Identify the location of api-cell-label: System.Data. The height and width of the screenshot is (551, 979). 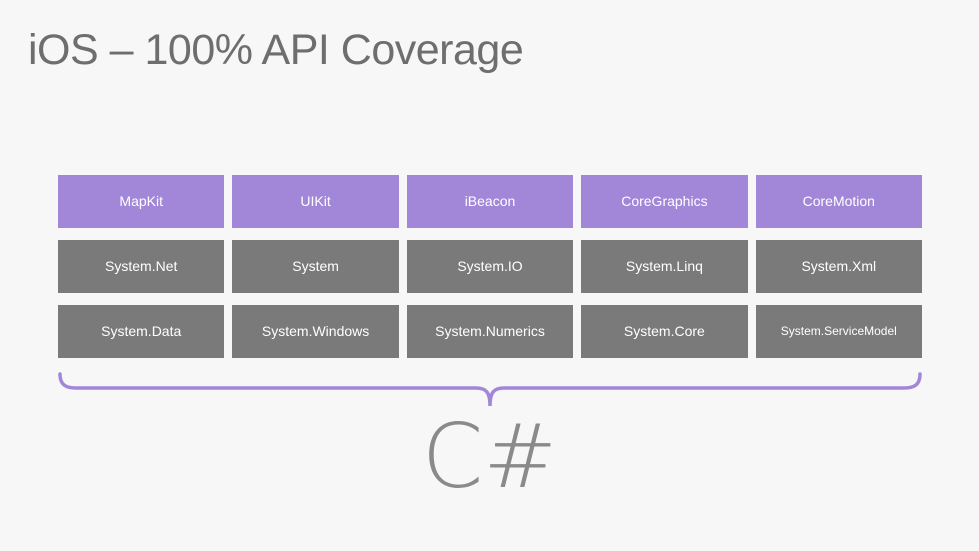
(141, 330).